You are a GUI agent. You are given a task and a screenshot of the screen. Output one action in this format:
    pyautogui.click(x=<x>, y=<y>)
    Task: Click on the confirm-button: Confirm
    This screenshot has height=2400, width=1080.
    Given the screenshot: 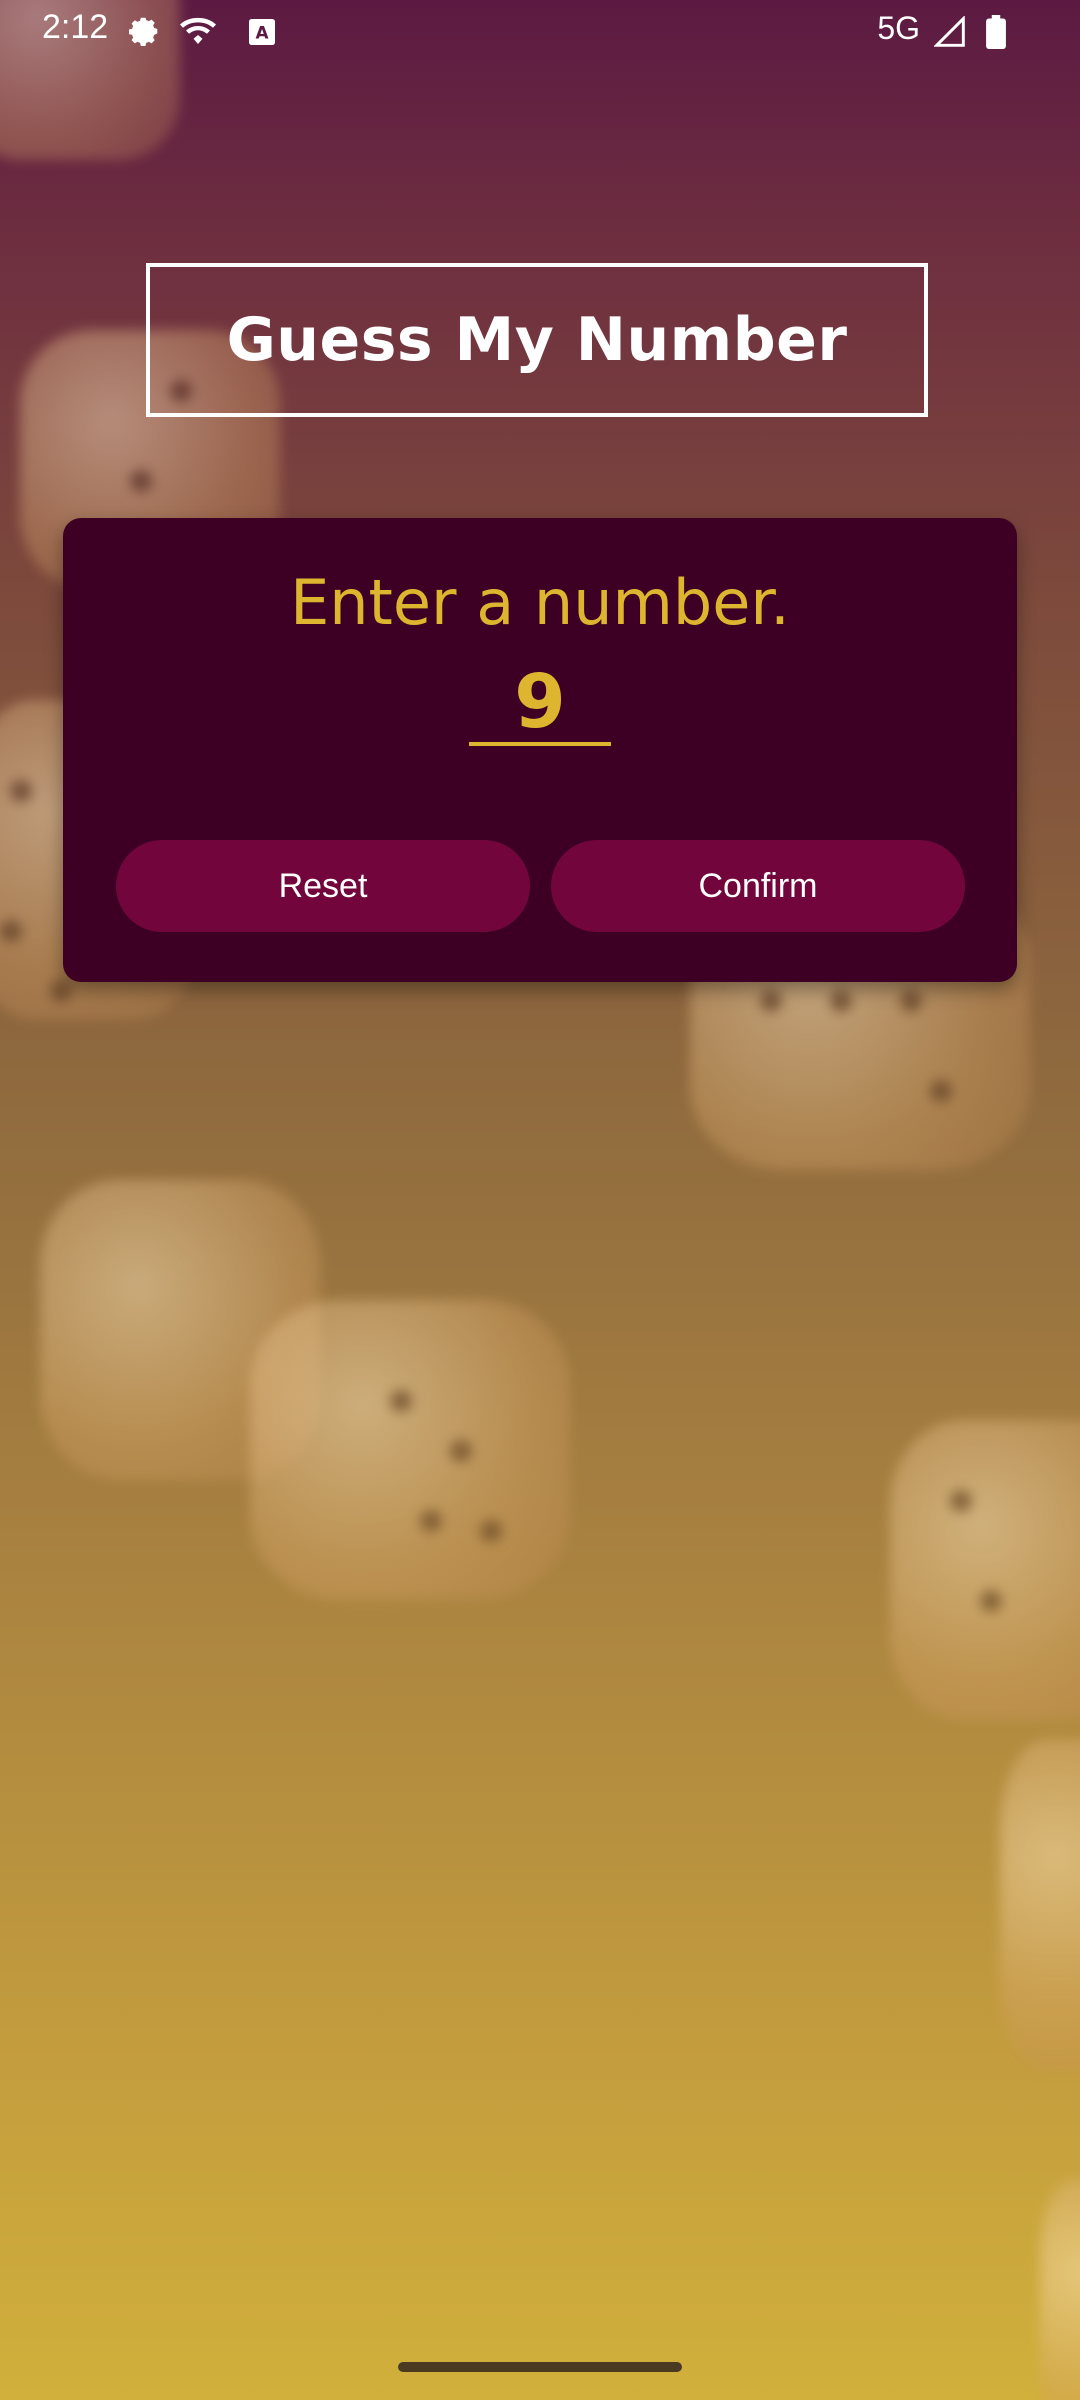 What is the action you would take?
    pyautogui.click(x=758, y=886)
    